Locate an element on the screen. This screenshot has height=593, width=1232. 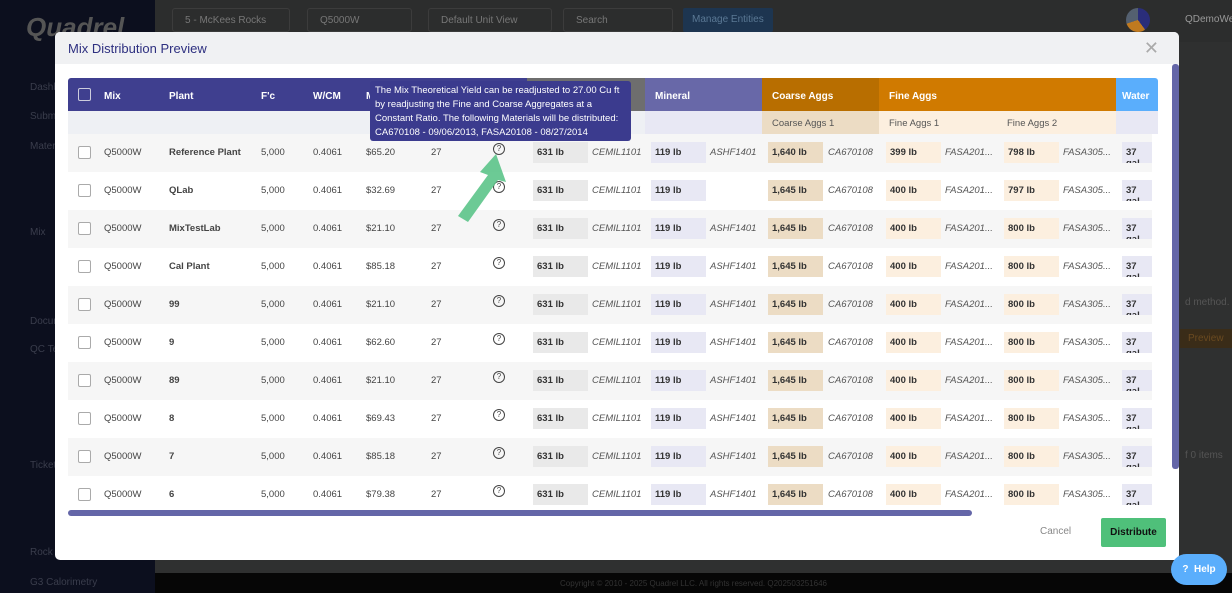
cell-plant: 7 is located at coordinates (172, 456).